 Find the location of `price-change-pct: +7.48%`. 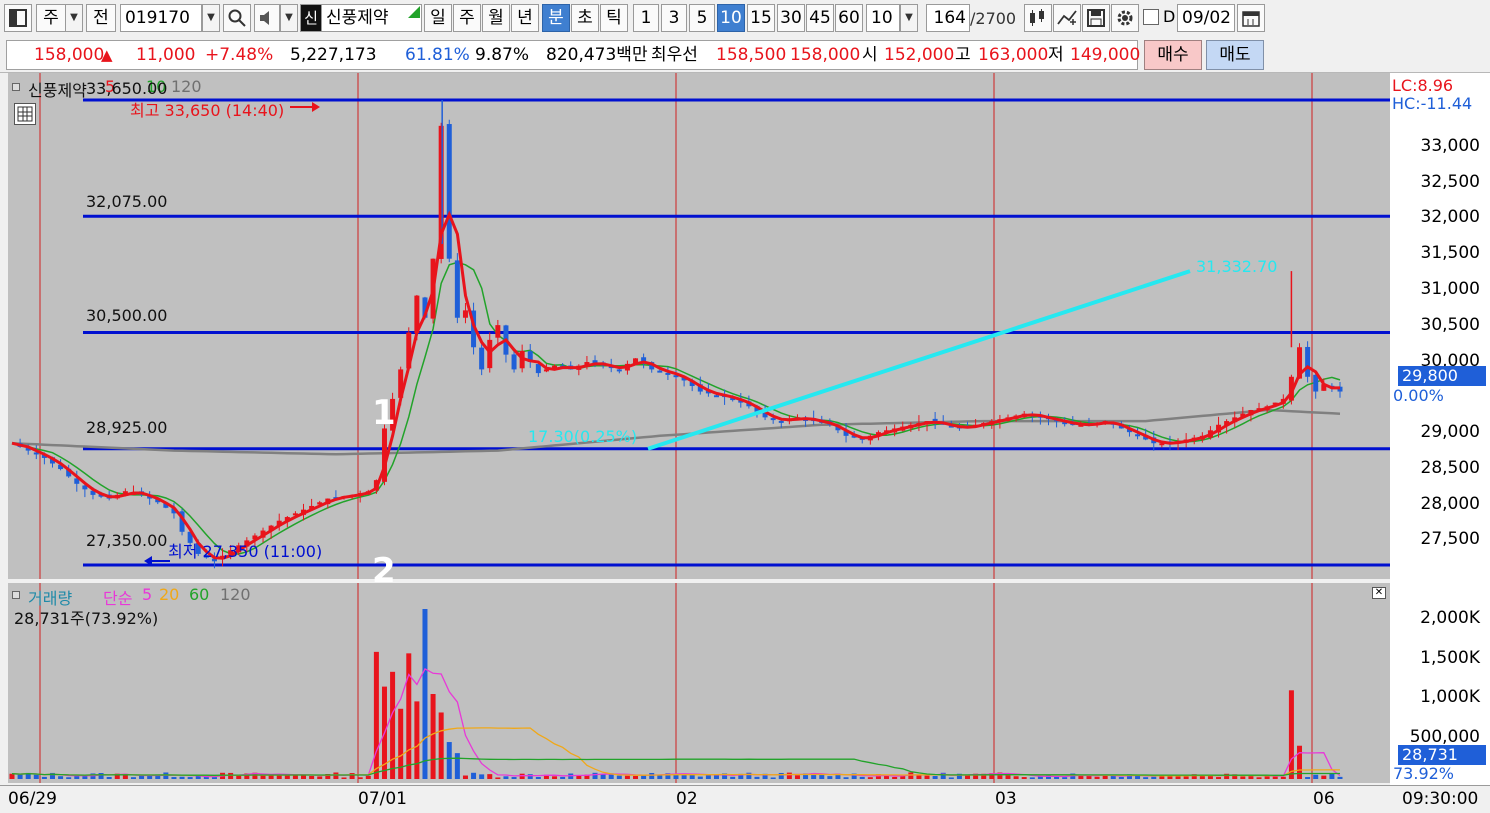

price-change-pct: +7.48% is located at coordinates (239, 55).